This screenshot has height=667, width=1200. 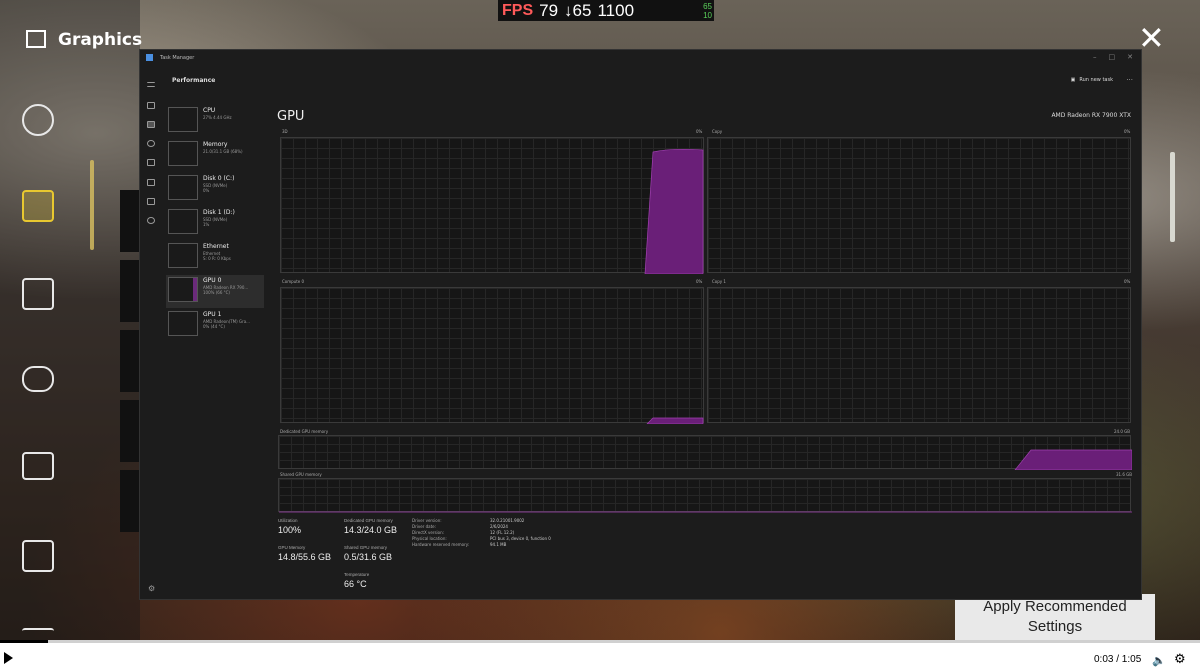 I want to click on resource-disk0: Disk 0 (C:) SSD (NVMe) 0%, so click(x=215, y=189).